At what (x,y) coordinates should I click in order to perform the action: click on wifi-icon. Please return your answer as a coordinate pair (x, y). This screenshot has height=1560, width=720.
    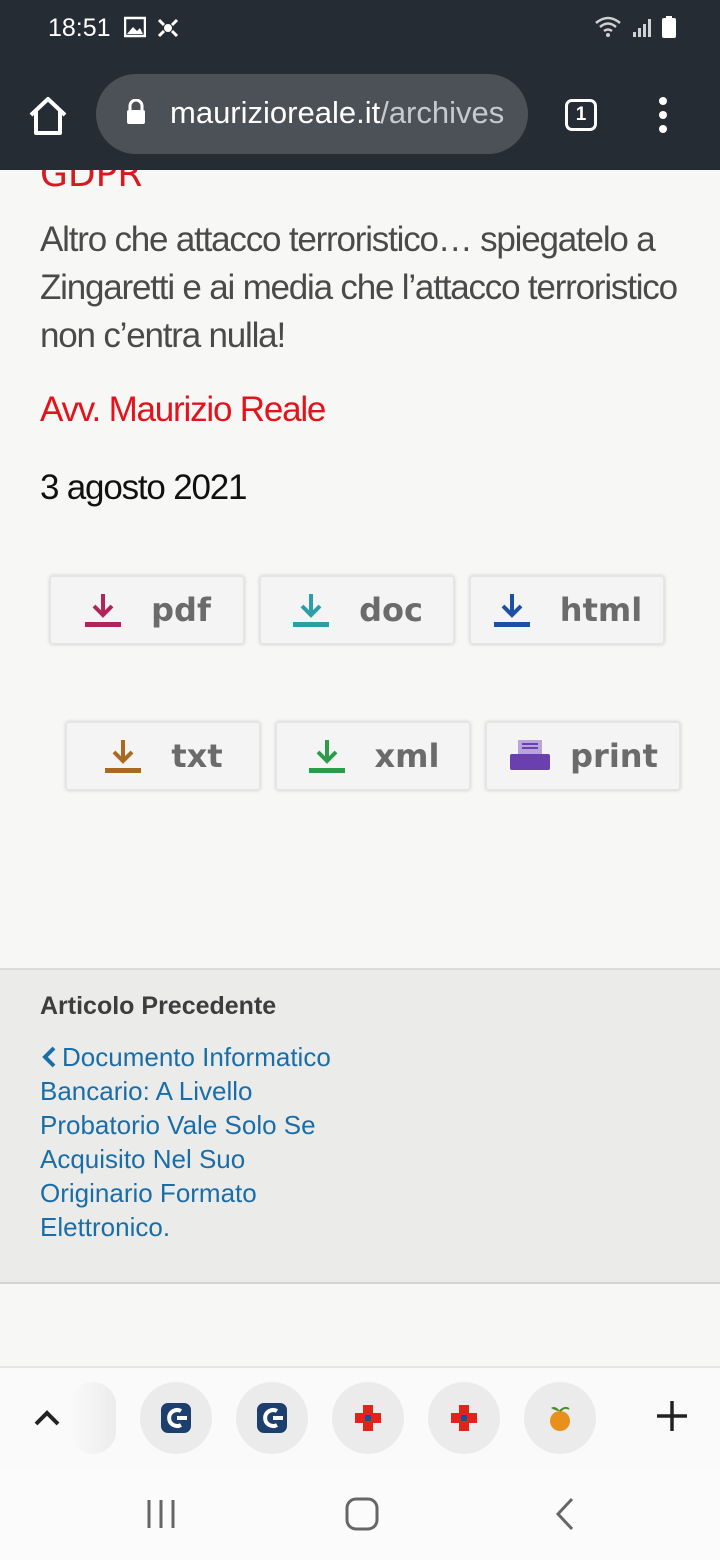
    Looking at the image, I should click on (608, 26).